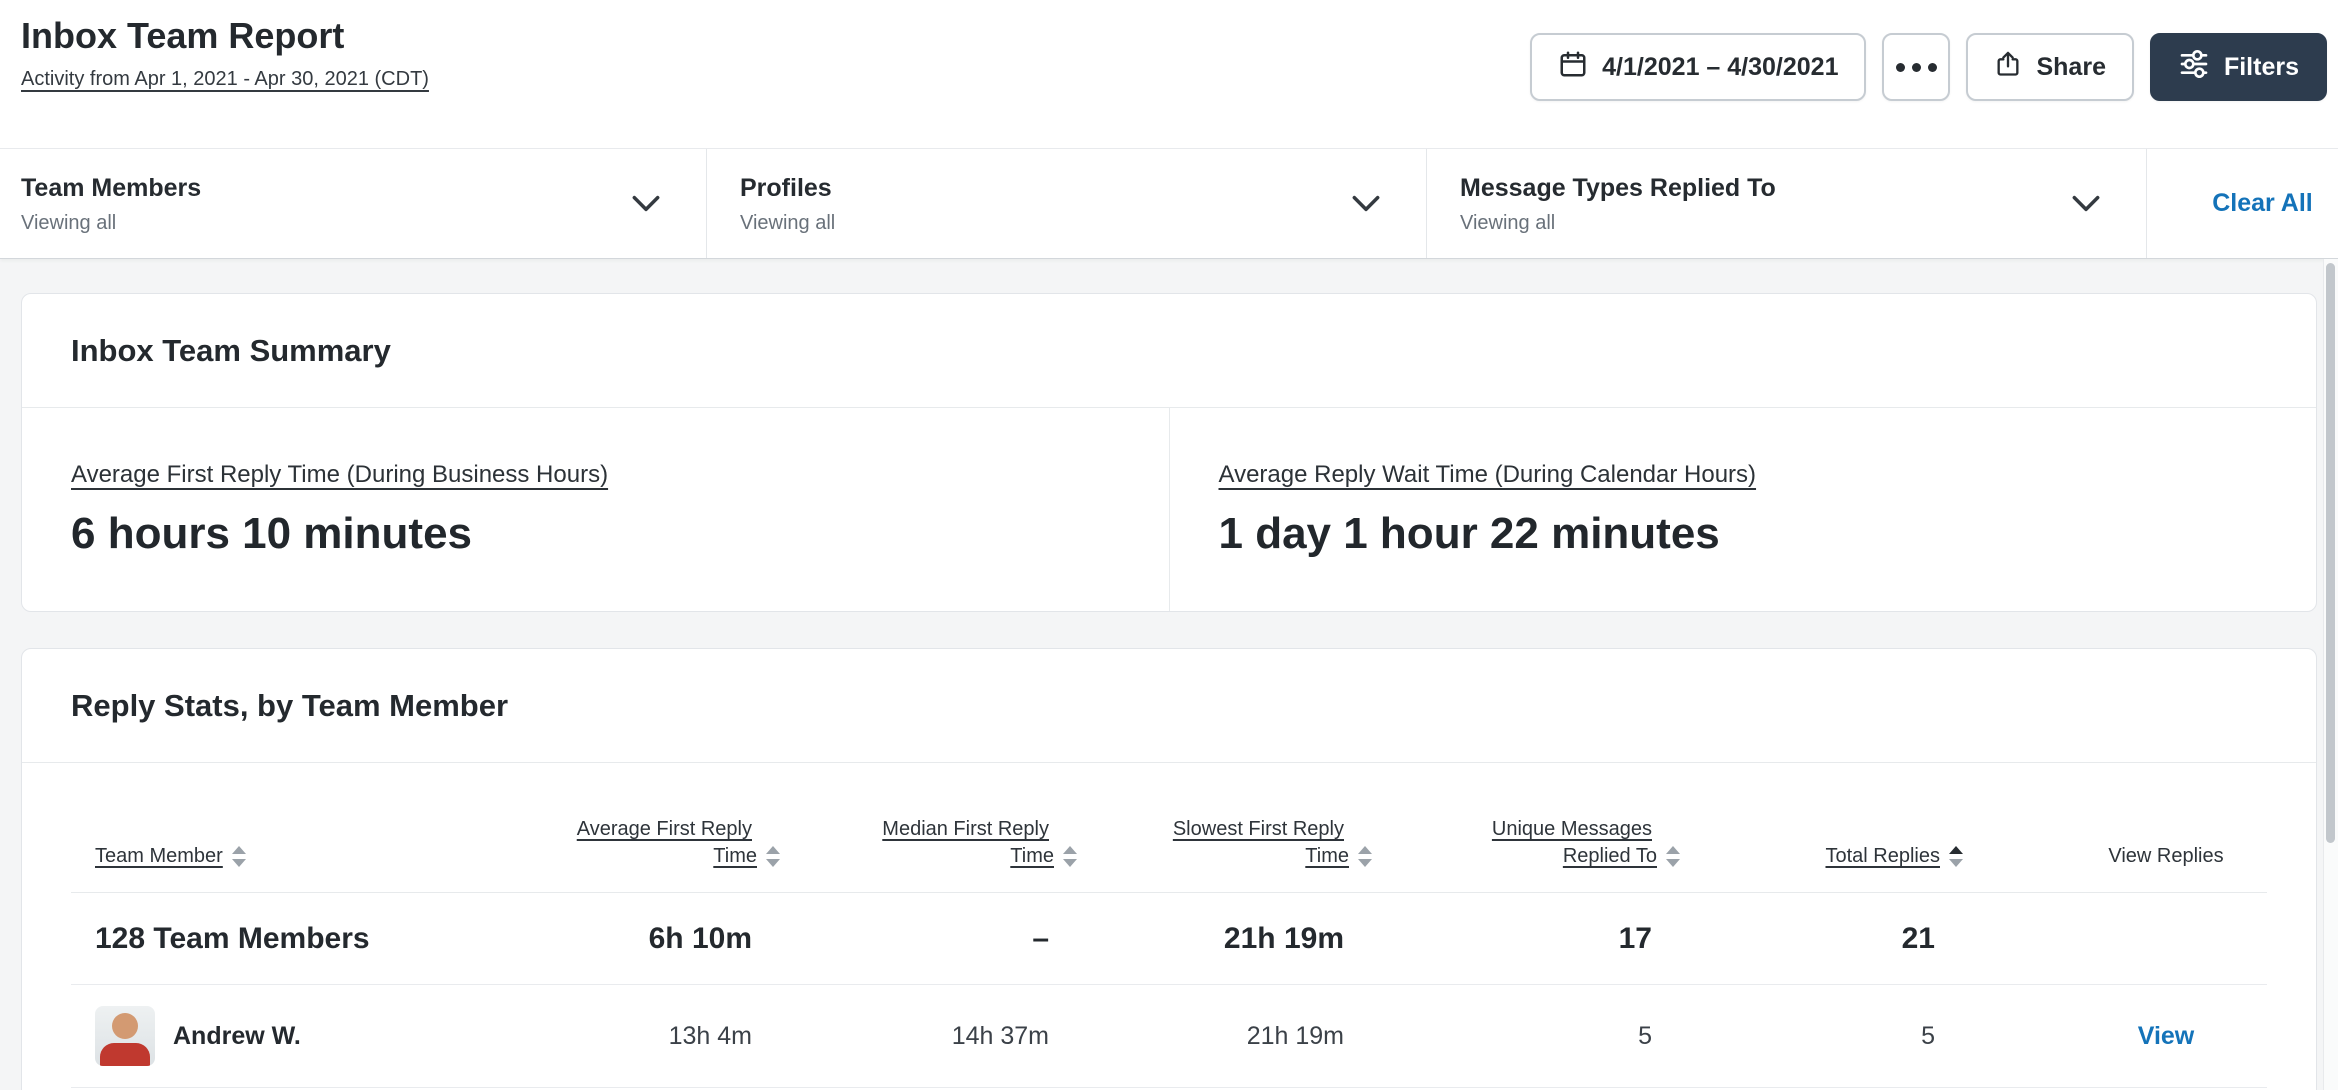 The height and width of the screenshot is (1090, 2338). I want to click on column-header-slowest-first-reply-time: Slowest First Reply Time, so click(1210, 843).